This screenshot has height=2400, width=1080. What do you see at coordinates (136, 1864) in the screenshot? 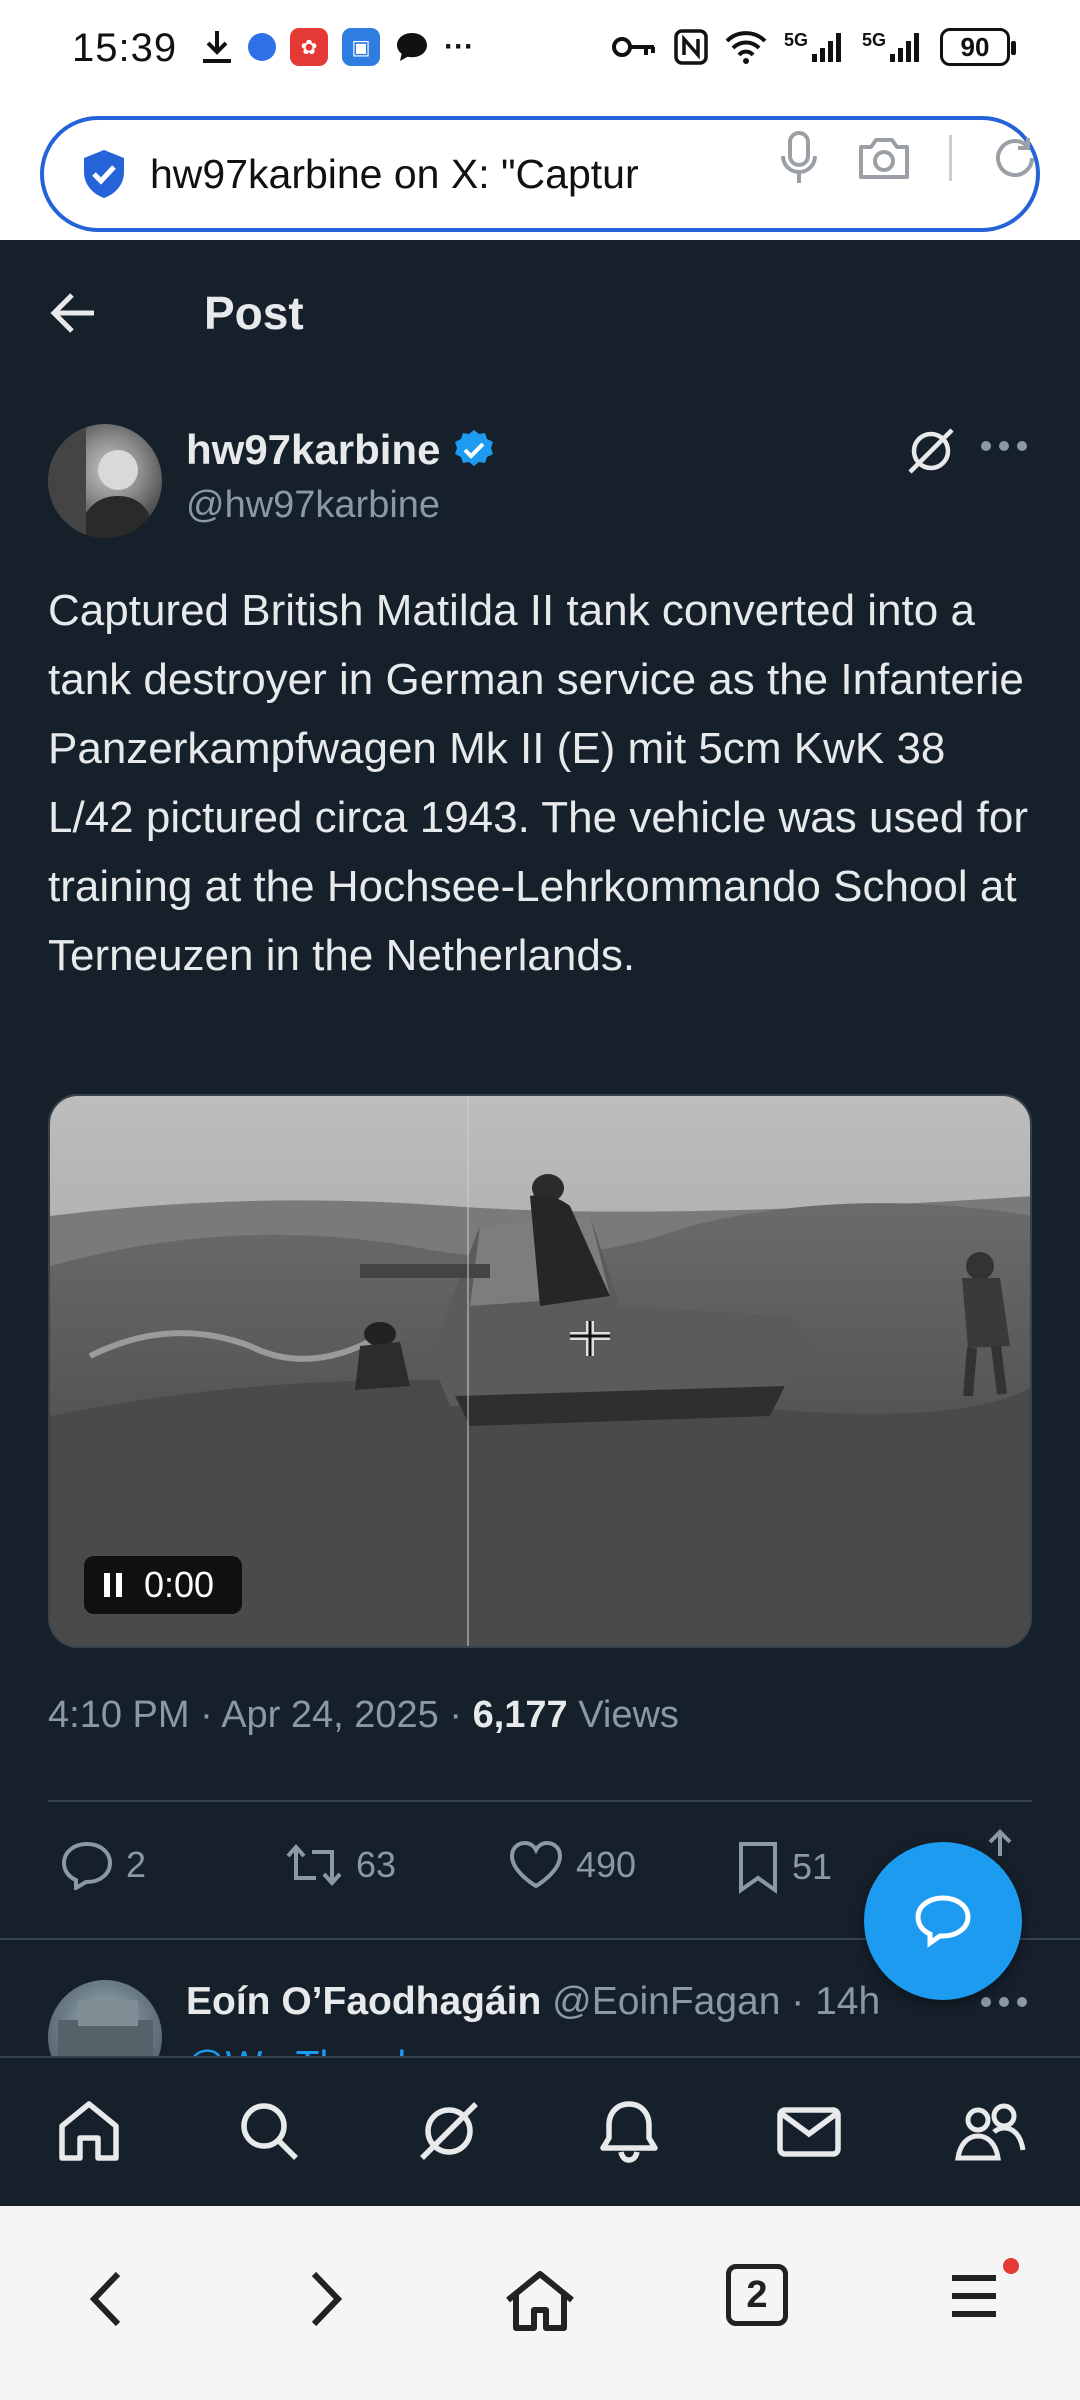
I see `reply-count: 2` at bounding box center [136, 1864].